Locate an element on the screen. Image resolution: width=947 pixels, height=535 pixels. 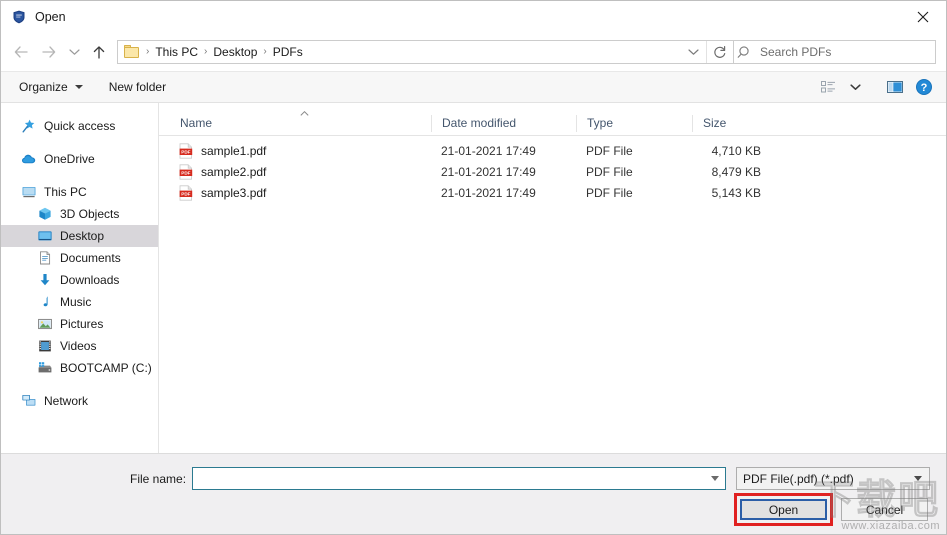
sidebar-item-label: BOOTCAMP (C:) is located at coordinates (106, 368).